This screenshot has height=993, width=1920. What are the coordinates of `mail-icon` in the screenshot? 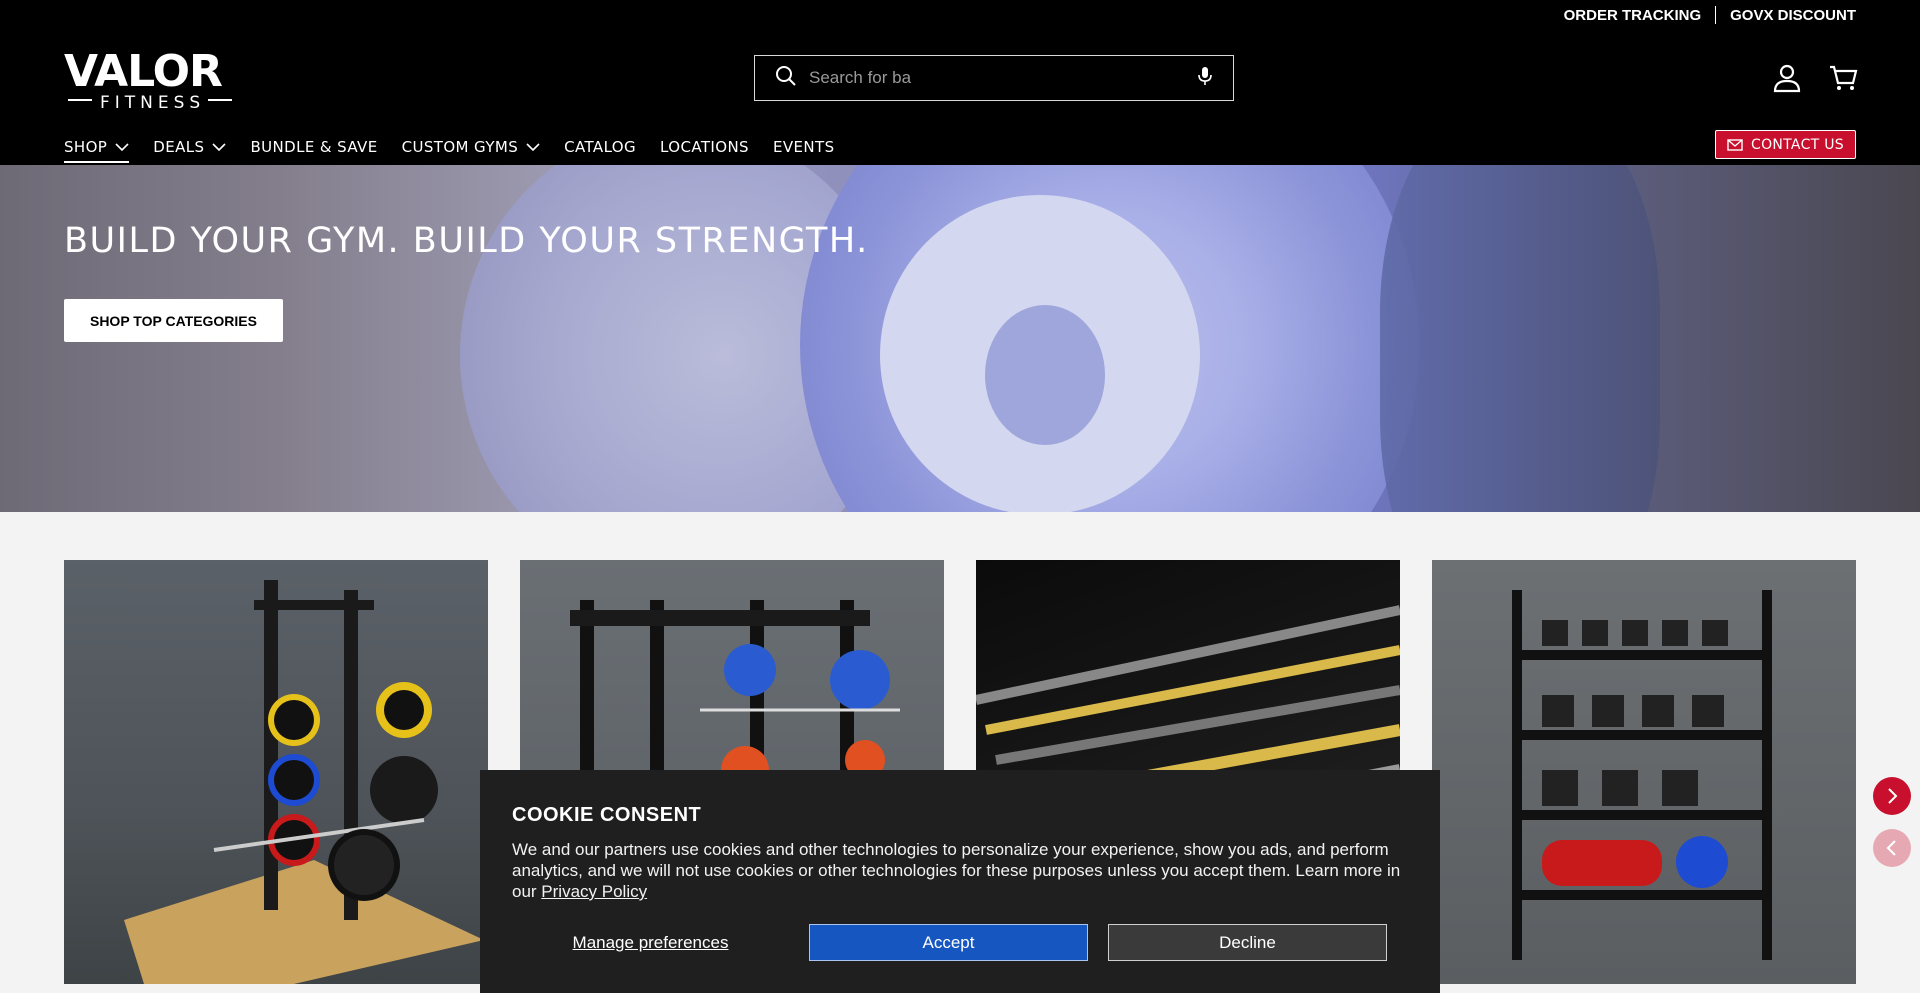 It's located at (1735, 144).